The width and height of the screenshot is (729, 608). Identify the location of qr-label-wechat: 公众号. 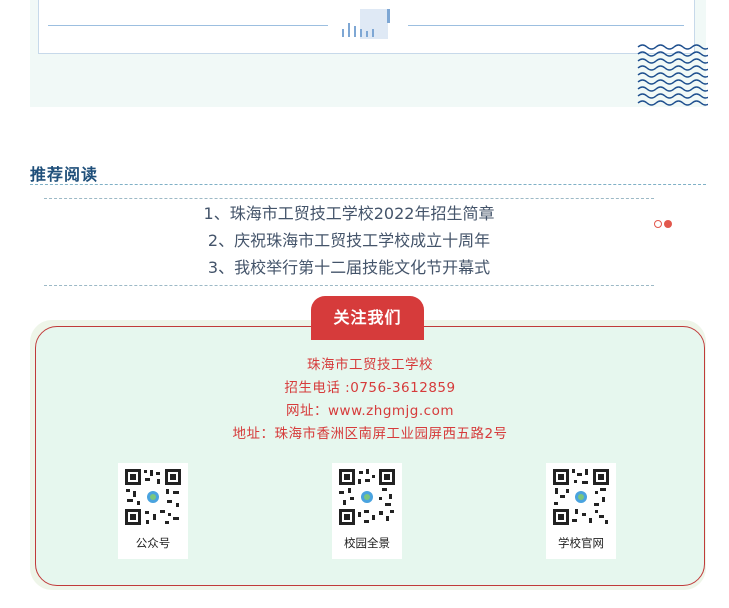
(153, 543).